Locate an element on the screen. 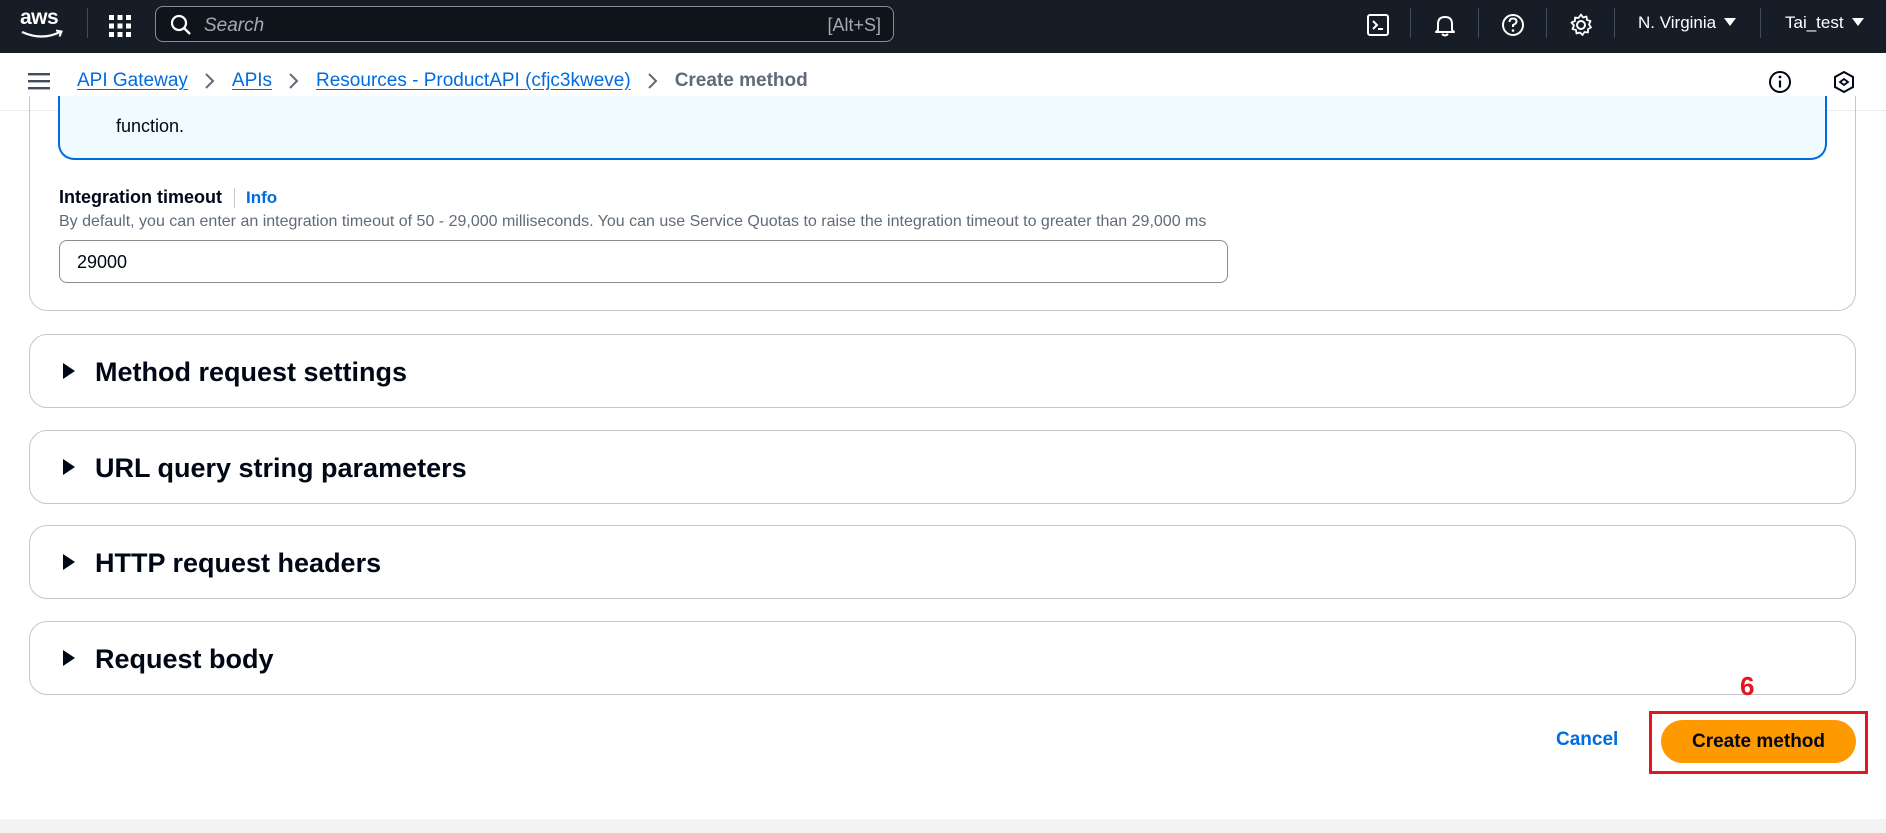  info-icon is located at coordinates (1780, 82).